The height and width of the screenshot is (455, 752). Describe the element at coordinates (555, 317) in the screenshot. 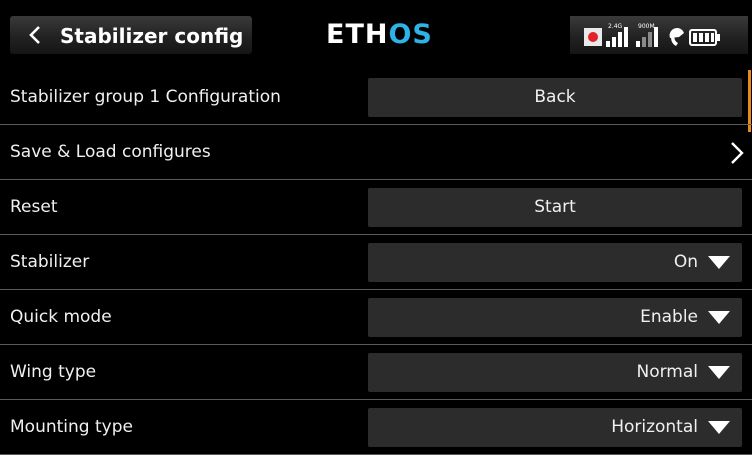

I see `quick-mode-select: Enable` at that location.